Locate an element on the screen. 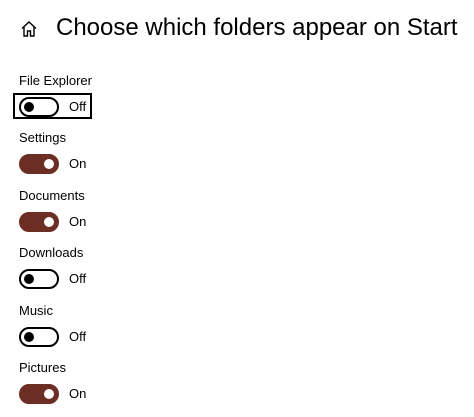  settings-toggle is located at coordinates (39, 164).